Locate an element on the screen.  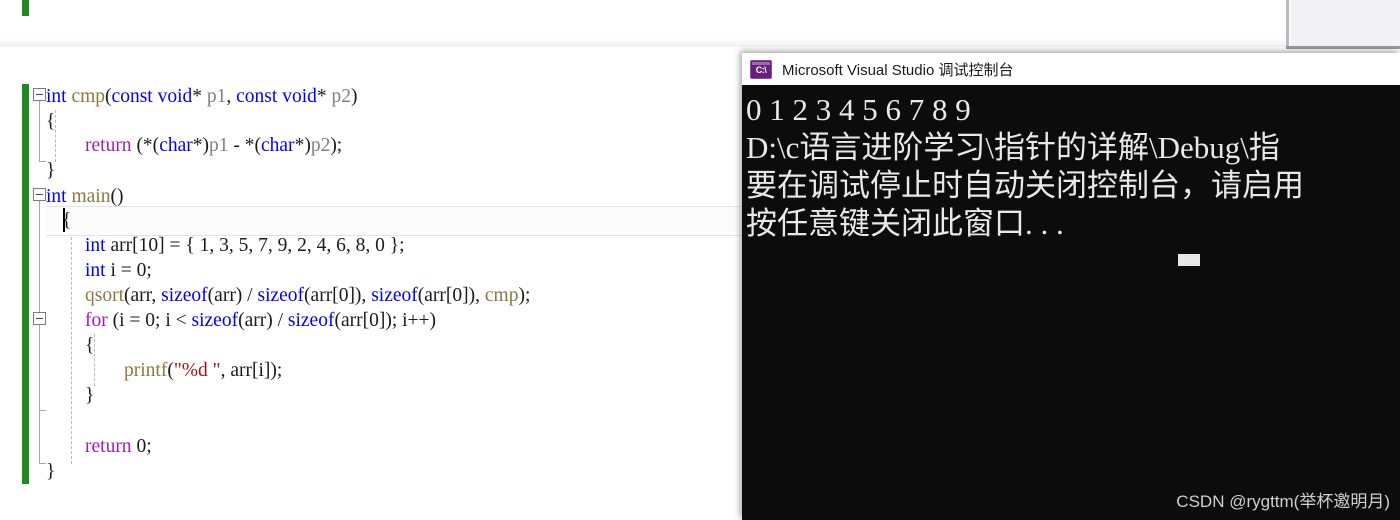
console-titlebar: C:\ Microsoft Visual Studio 调试控制台 is located at coordinates (1071, 69).